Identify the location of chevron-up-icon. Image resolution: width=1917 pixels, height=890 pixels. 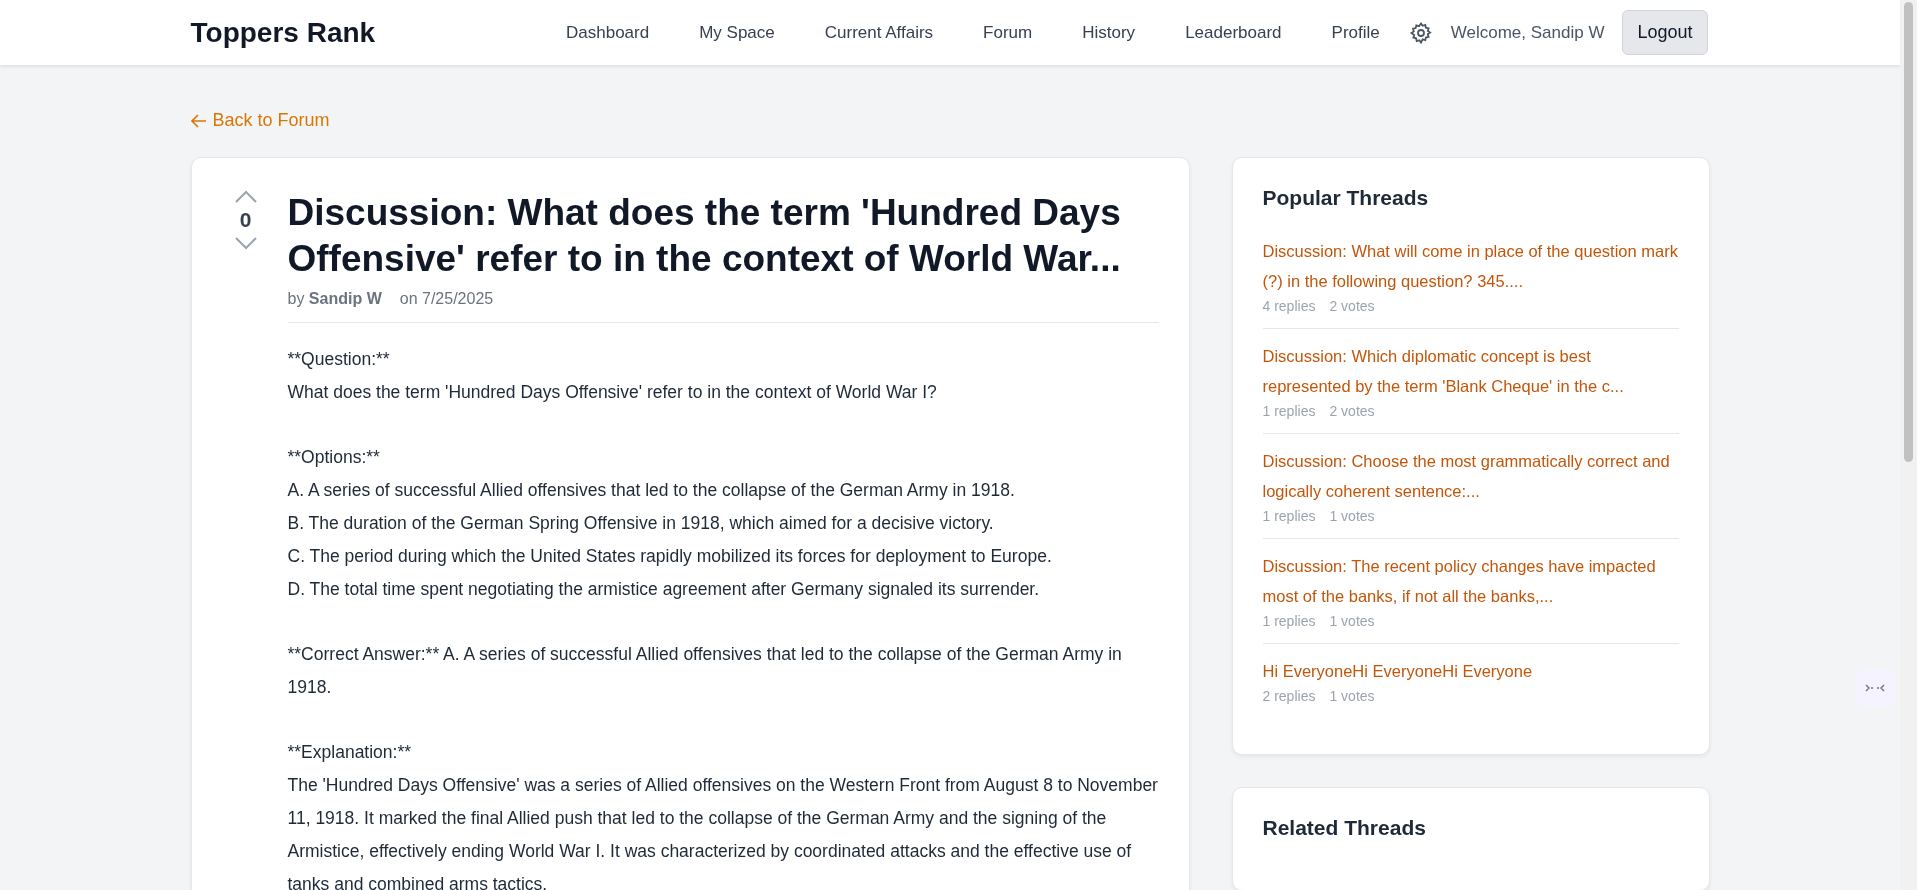
(245, 196).